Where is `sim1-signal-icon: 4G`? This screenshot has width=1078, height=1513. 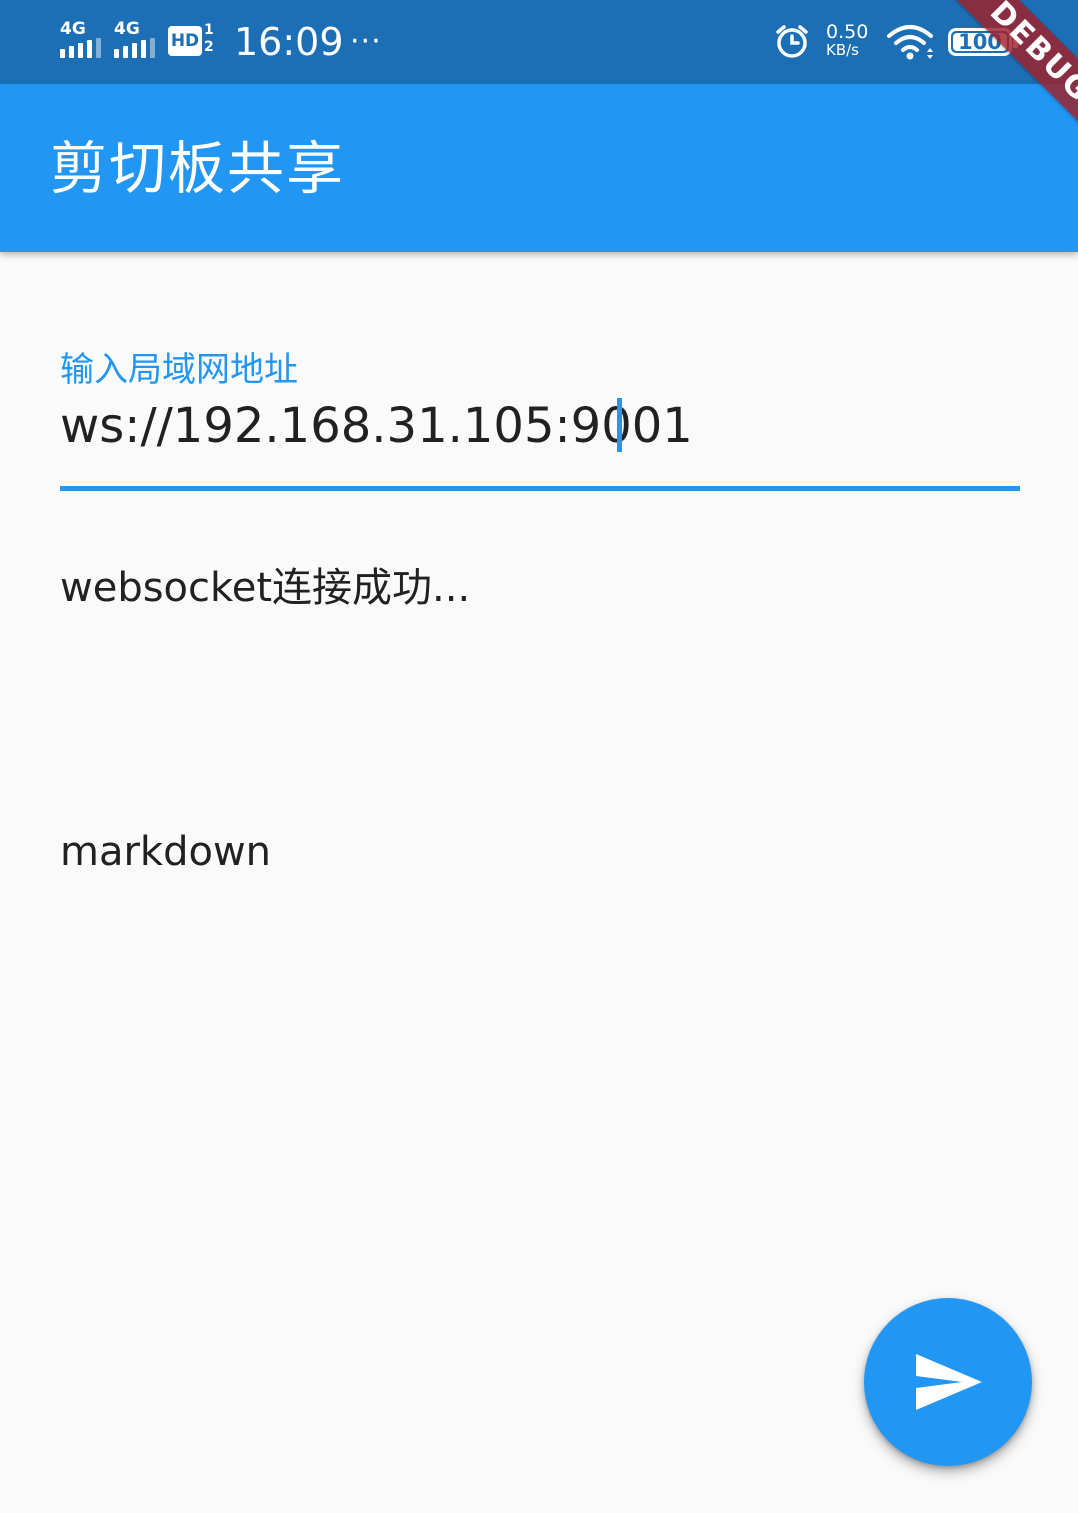 sim1-signal-icon: 4G is located at coordinates (80, 40).